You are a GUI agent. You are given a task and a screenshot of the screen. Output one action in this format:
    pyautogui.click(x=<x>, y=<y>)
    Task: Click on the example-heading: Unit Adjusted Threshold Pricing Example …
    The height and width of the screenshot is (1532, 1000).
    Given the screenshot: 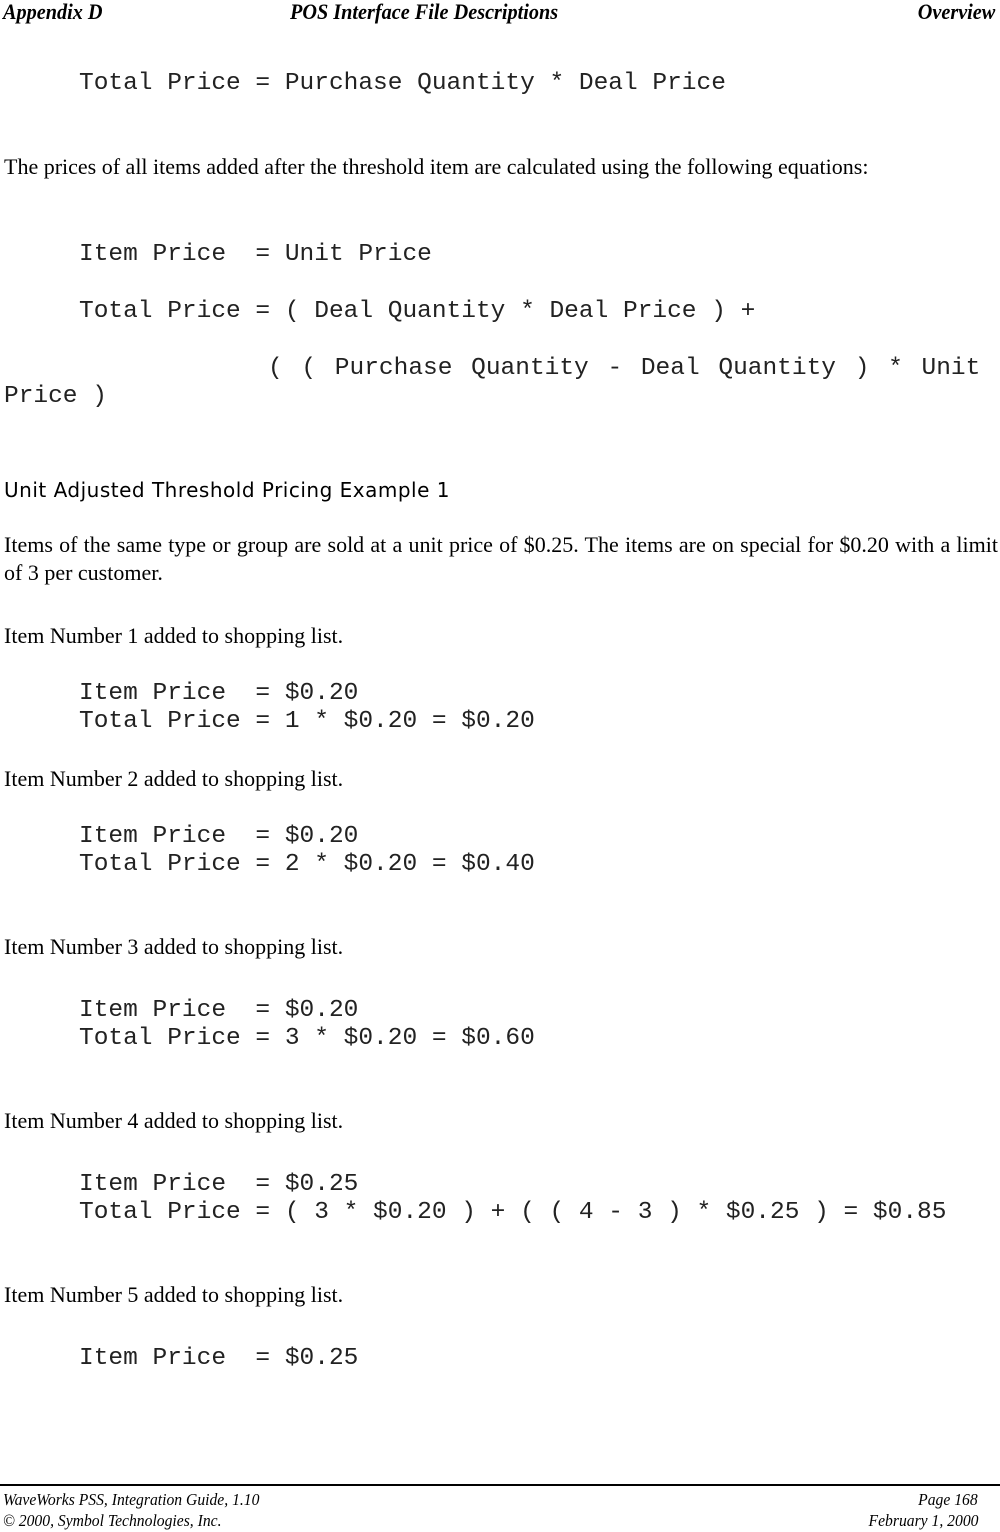 What is the action you would take?
    pyautogui.click(x=227, y=490)
    